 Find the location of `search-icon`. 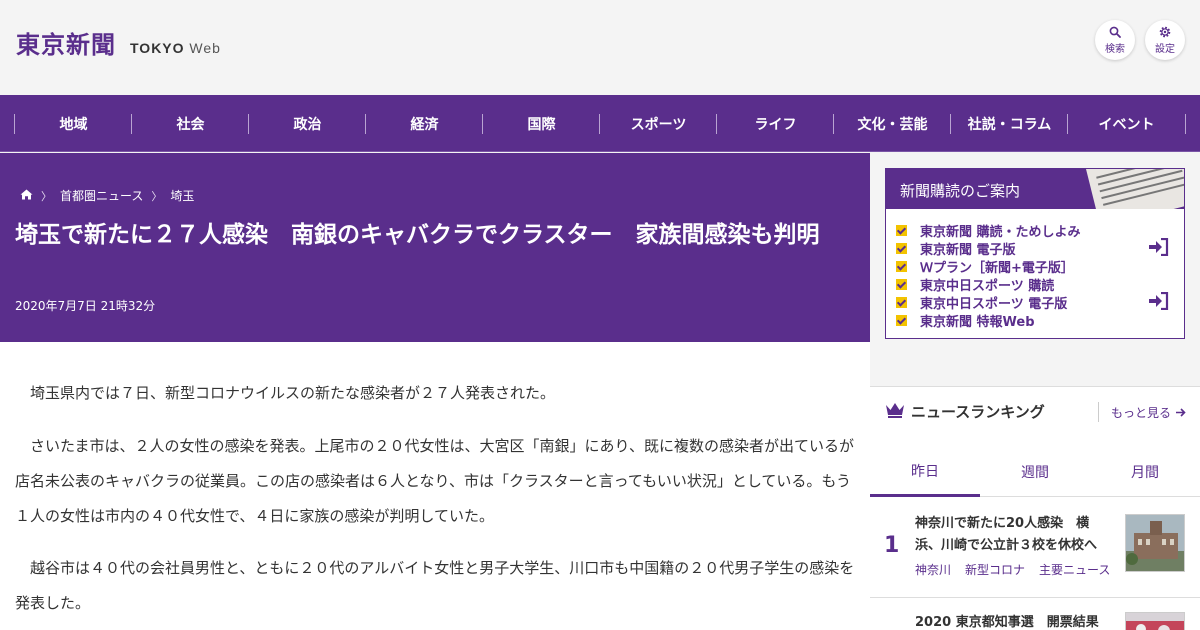

search-icon is located at coordinates (1115, 31).